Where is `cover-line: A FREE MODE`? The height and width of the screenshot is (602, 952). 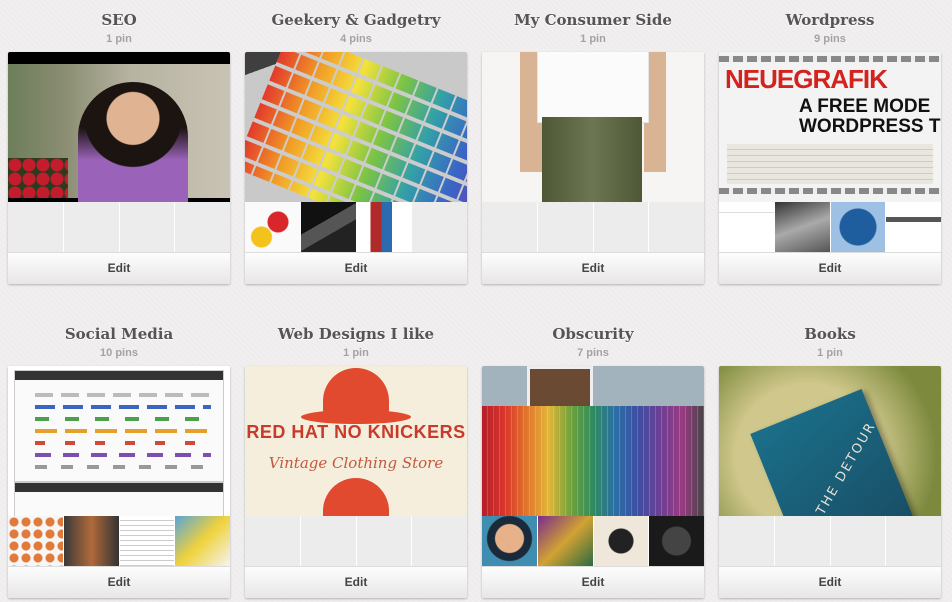
cover-line: A FREE MODE is located at coordinates (865, 106).